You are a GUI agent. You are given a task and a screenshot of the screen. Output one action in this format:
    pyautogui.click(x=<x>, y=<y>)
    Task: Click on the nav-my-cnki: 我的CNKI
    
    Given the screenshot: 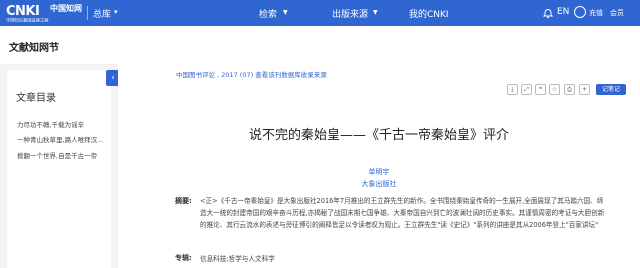 What is the action you would take?
    pyautogui.click(x=429, y=13)
    